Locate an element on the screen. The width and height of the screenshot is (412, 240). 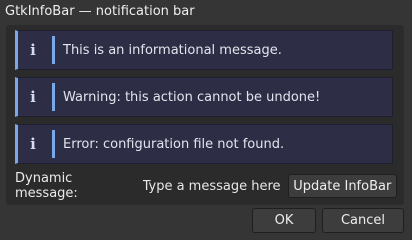
dynamic-message-label: Dynamic message: is located at coordinates (46, 186).